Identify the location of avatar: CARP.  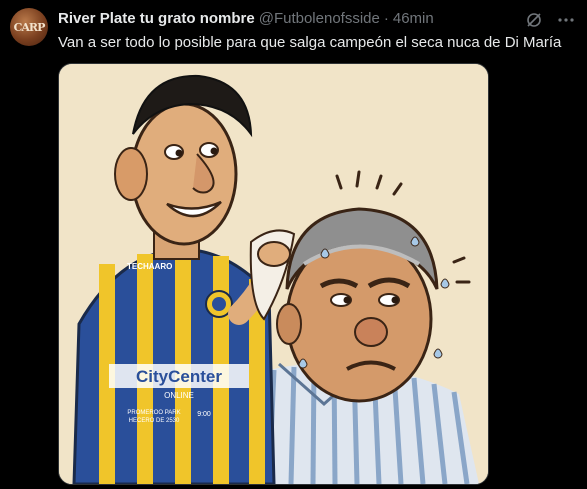
(29, 27).